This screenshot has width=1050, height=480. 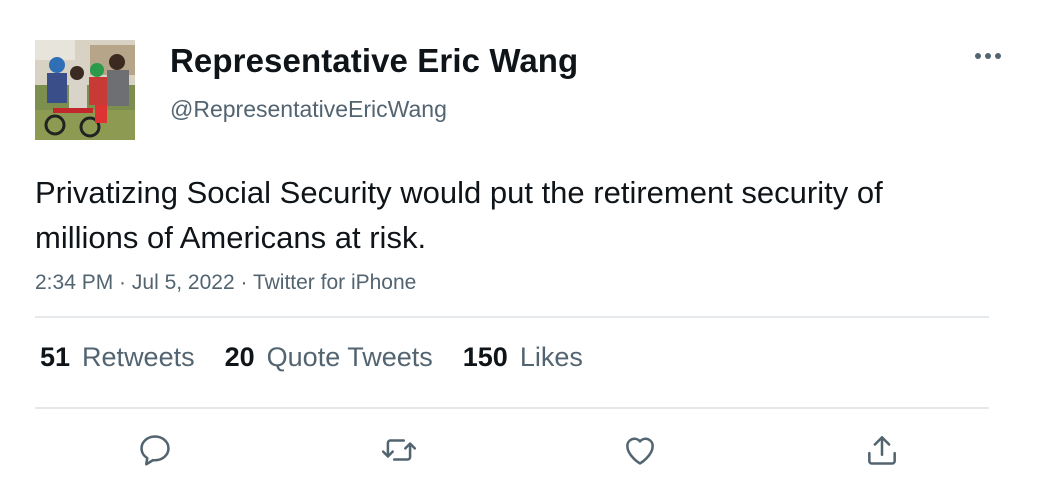 I want to click on share-icon, so click(x=882, y=450).